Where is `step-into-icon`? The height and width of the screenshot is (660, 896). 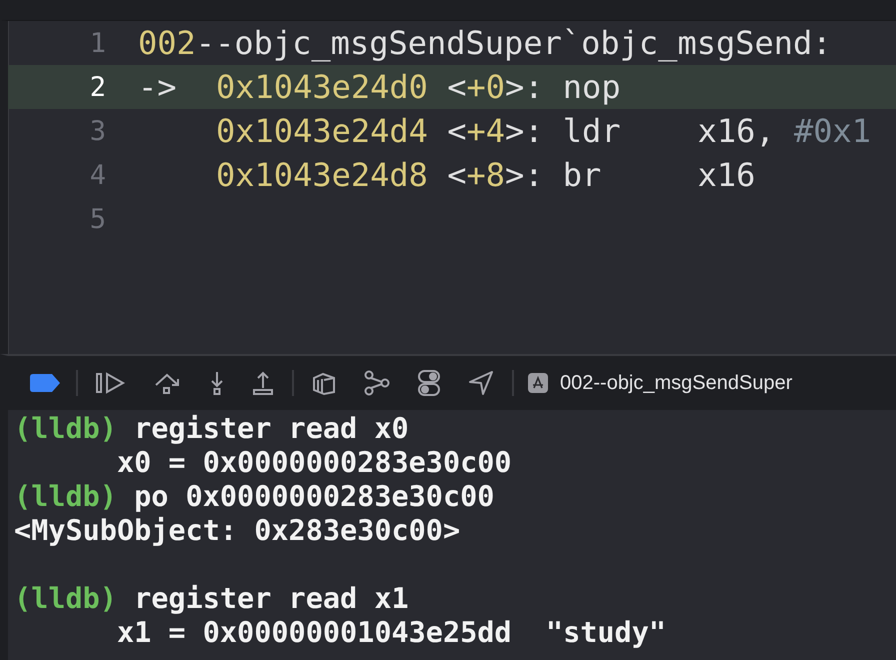 step-into-icon is located at coordinates (217, 383).